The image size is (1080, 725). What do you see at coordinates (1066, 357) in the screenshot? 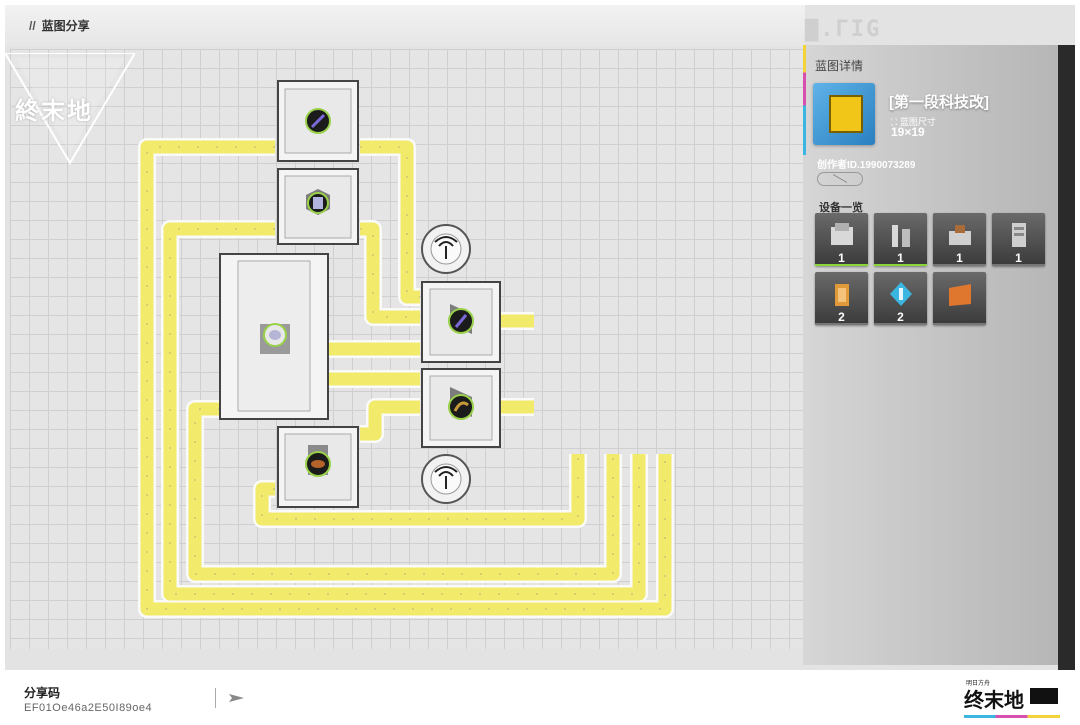
I see `right-edge-strip` at bounding box center [1066, 357].